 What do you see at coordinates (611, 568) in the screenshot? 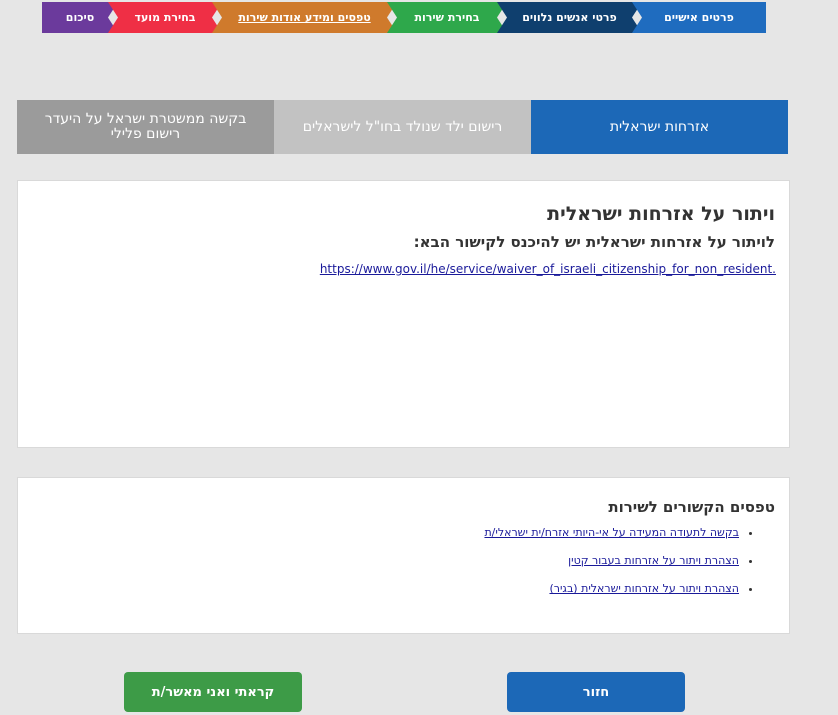
I see `list-item: הצהרת ויתור על אזרחות בעבור קטין` at bounding box center [611, 568].